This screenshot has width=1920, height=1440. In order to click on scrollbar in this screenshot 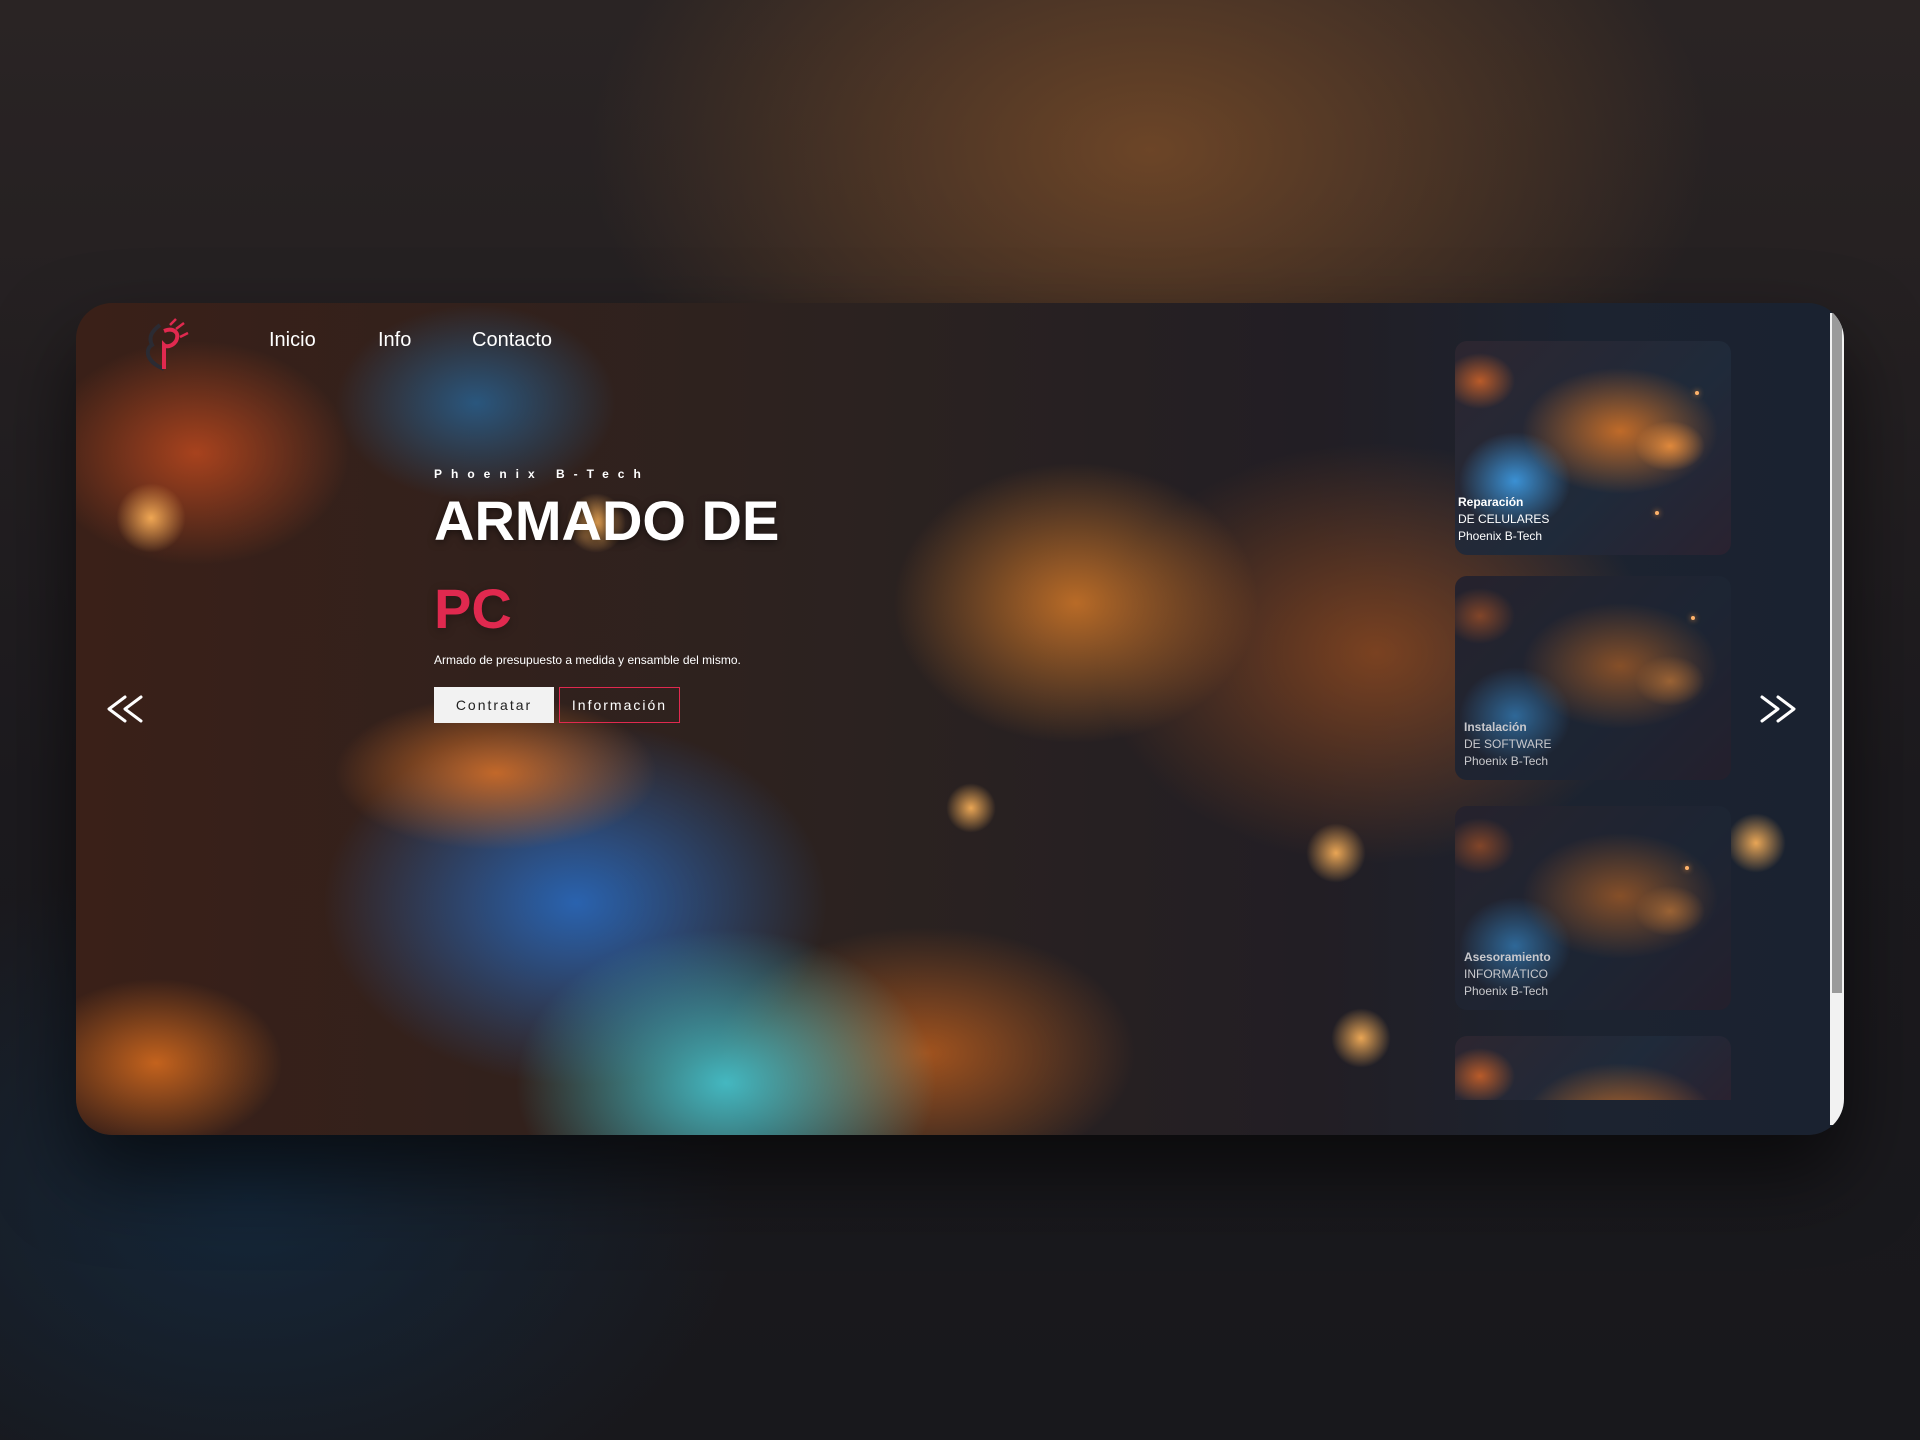, I will do `click(1837, 719)`.